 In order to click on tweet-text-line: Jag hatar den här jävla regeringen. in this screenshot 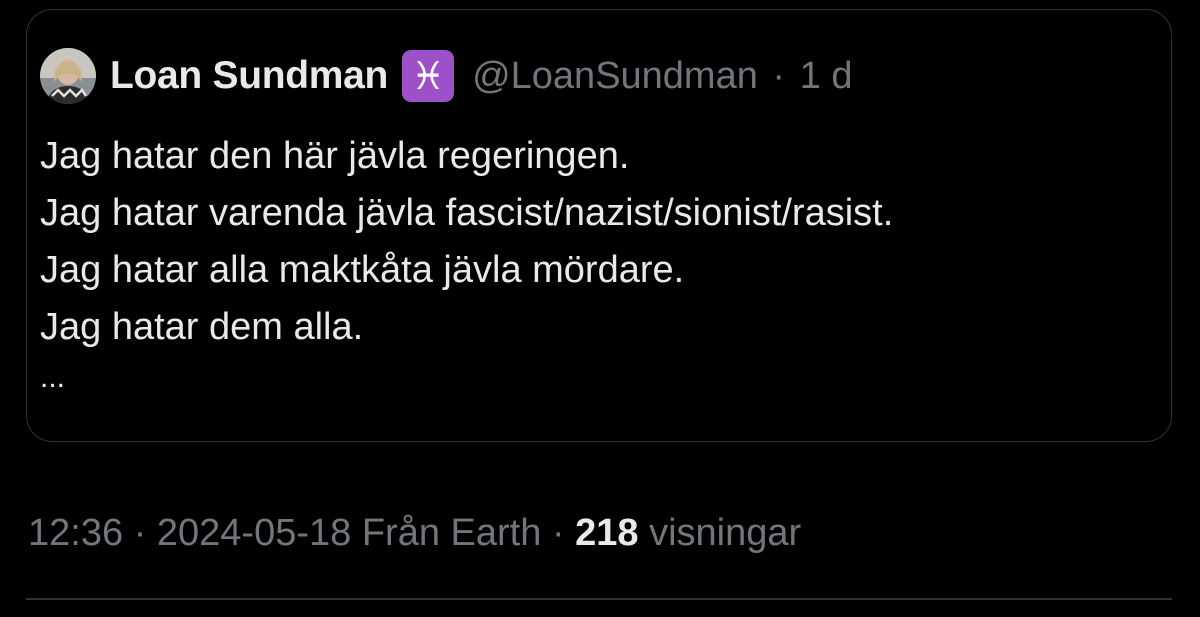, I will do `click(335, 156)`.